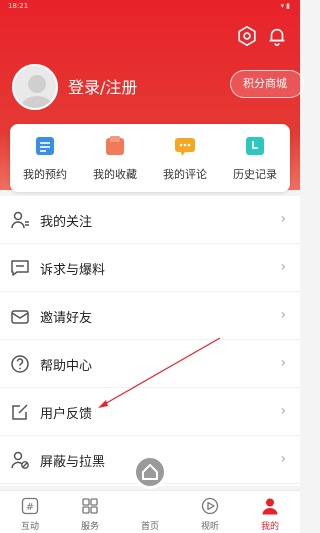 This screenshot has width=320, height=533. What do you see at coordinates (102, 86) in the screenshot?
I see `login-register-link: 登录/注册` at bounding box center [102, 86].